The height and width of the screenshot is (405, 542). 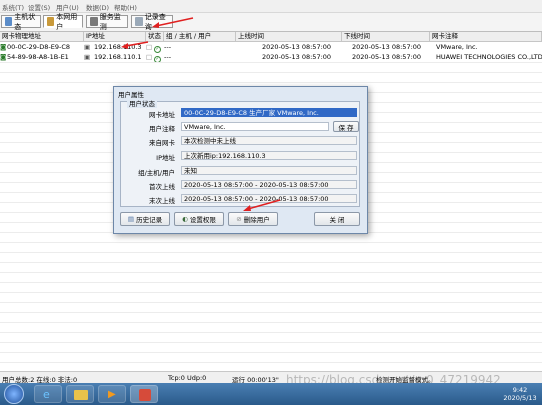 What do you see at coordinates (125, 7) in the screenshot?
I see `menu-help: 帮助(H)` at bounding box center [125, 7].